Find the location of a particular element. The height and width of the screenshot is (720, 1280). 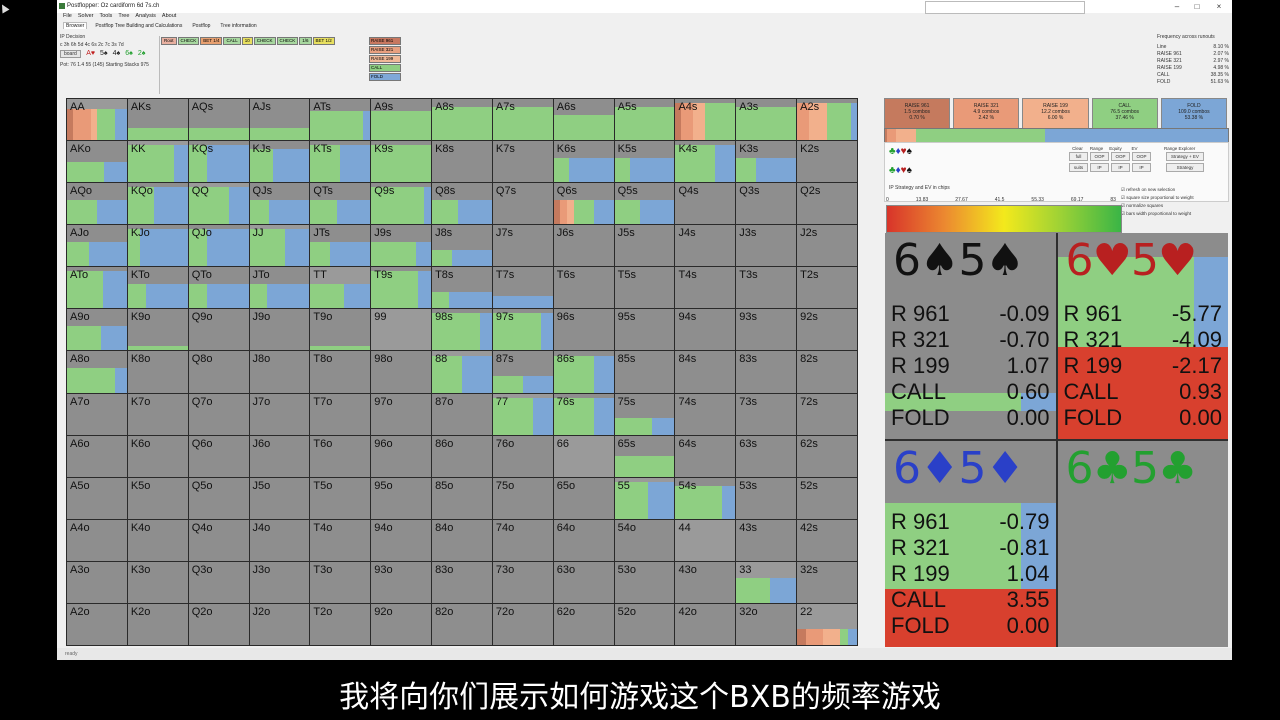

action-node: Root is located at coordinates (169, 41).